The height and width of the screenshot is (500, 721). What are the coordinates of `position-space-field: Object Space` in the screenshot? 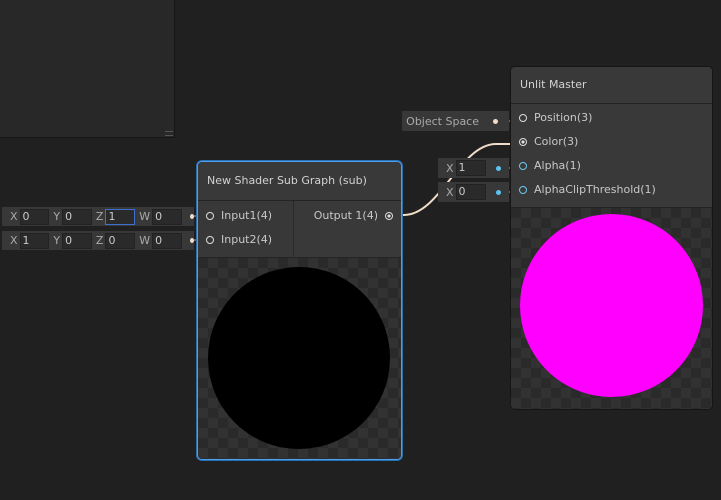 It's located at (455, 121).